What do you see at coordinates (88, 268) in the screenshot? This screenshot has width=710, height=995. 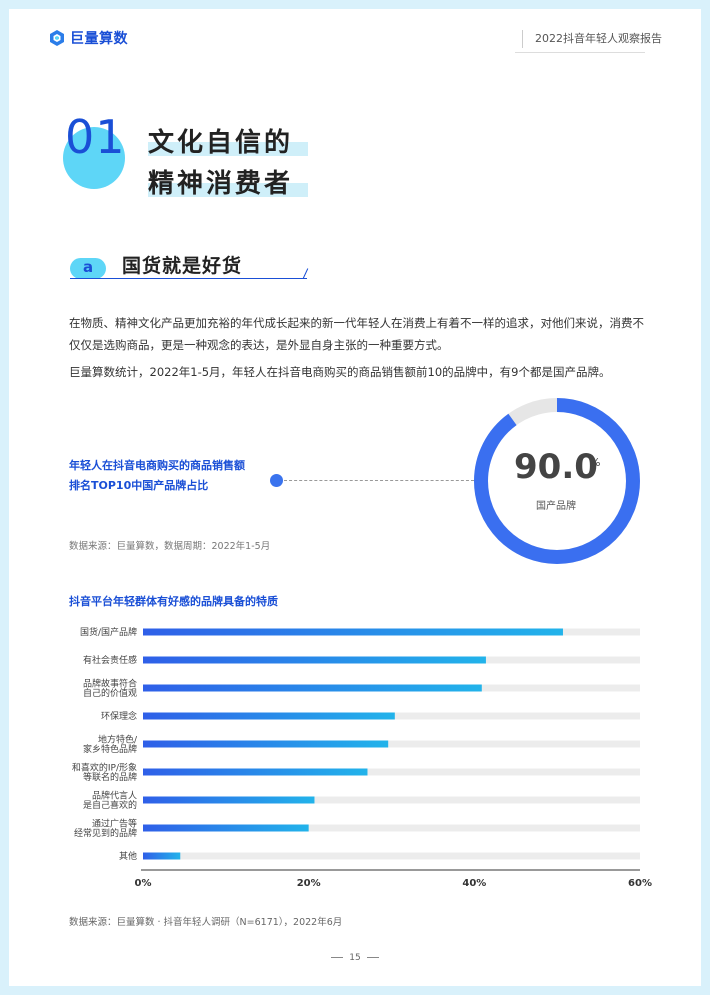 I see `subsection-letter-badge: a` at bounding box center [88, 268].